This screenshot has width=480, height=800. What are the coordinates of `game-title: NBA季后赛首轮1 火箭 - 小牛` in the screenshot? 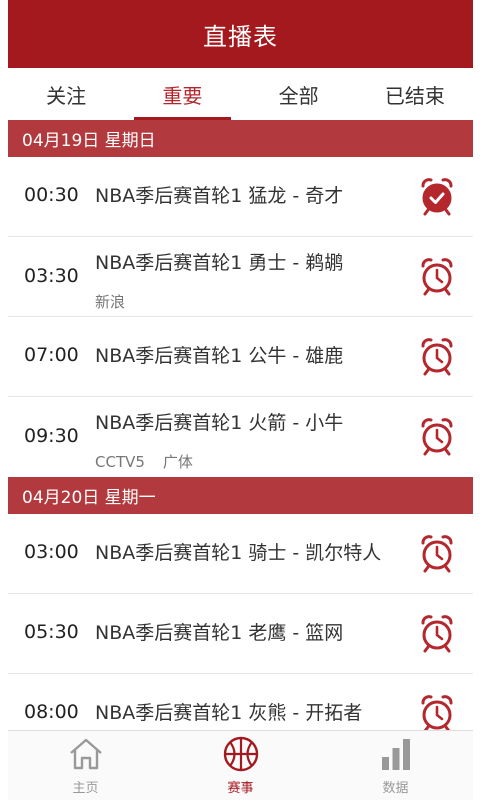 It's located at (219, 423).